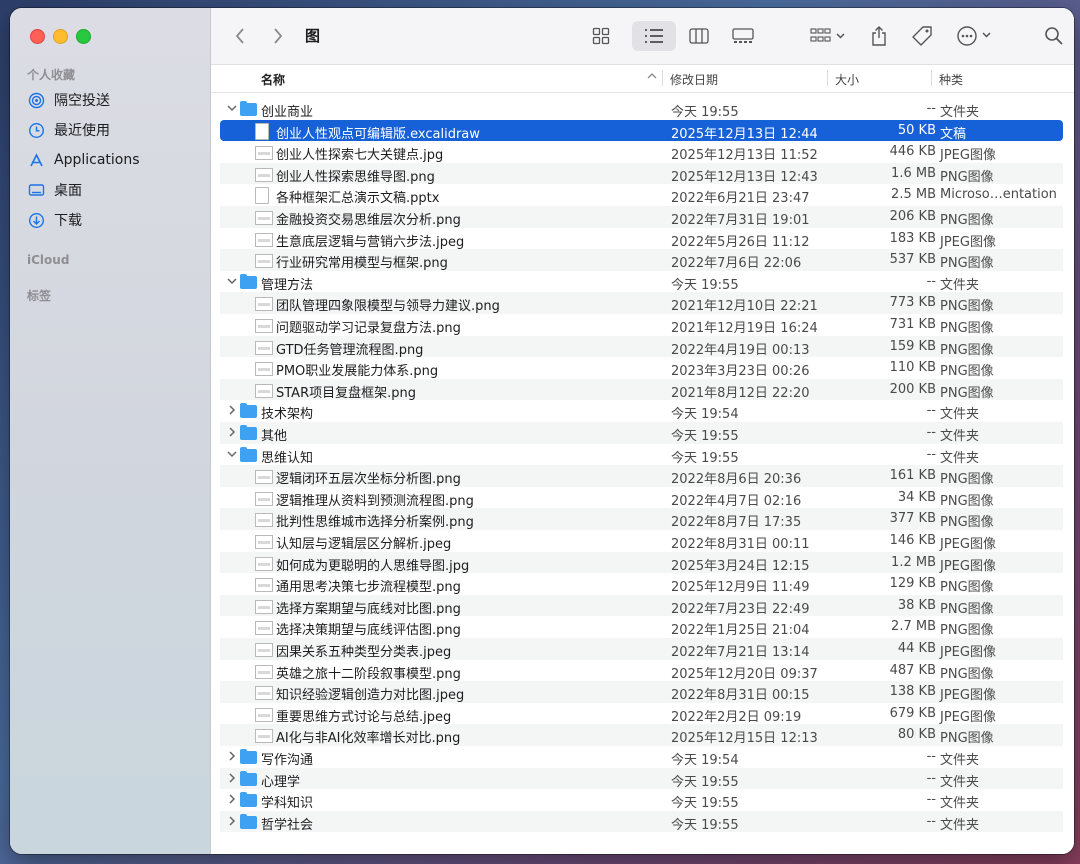  What do you see at coordinates (69, 130) in the screenshot?
I see `sidebar-item-recents: 最近使用` at bounding box center [69, 130].